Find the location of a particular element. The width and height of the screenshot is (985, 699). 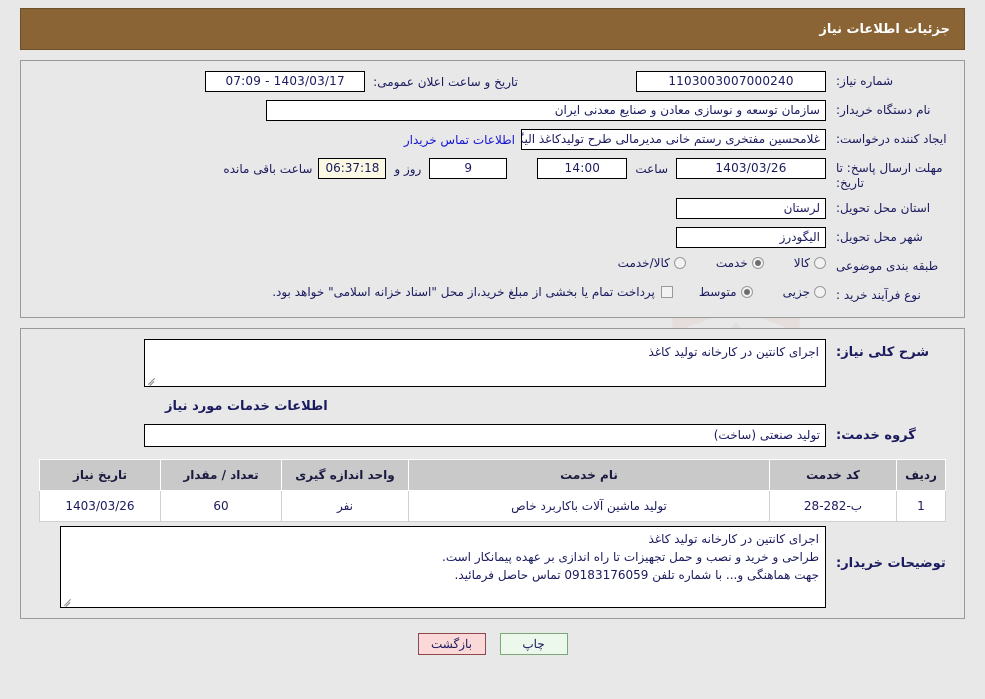

th-unit: واحد اندازه گیری is located at coordinates (345, 475).